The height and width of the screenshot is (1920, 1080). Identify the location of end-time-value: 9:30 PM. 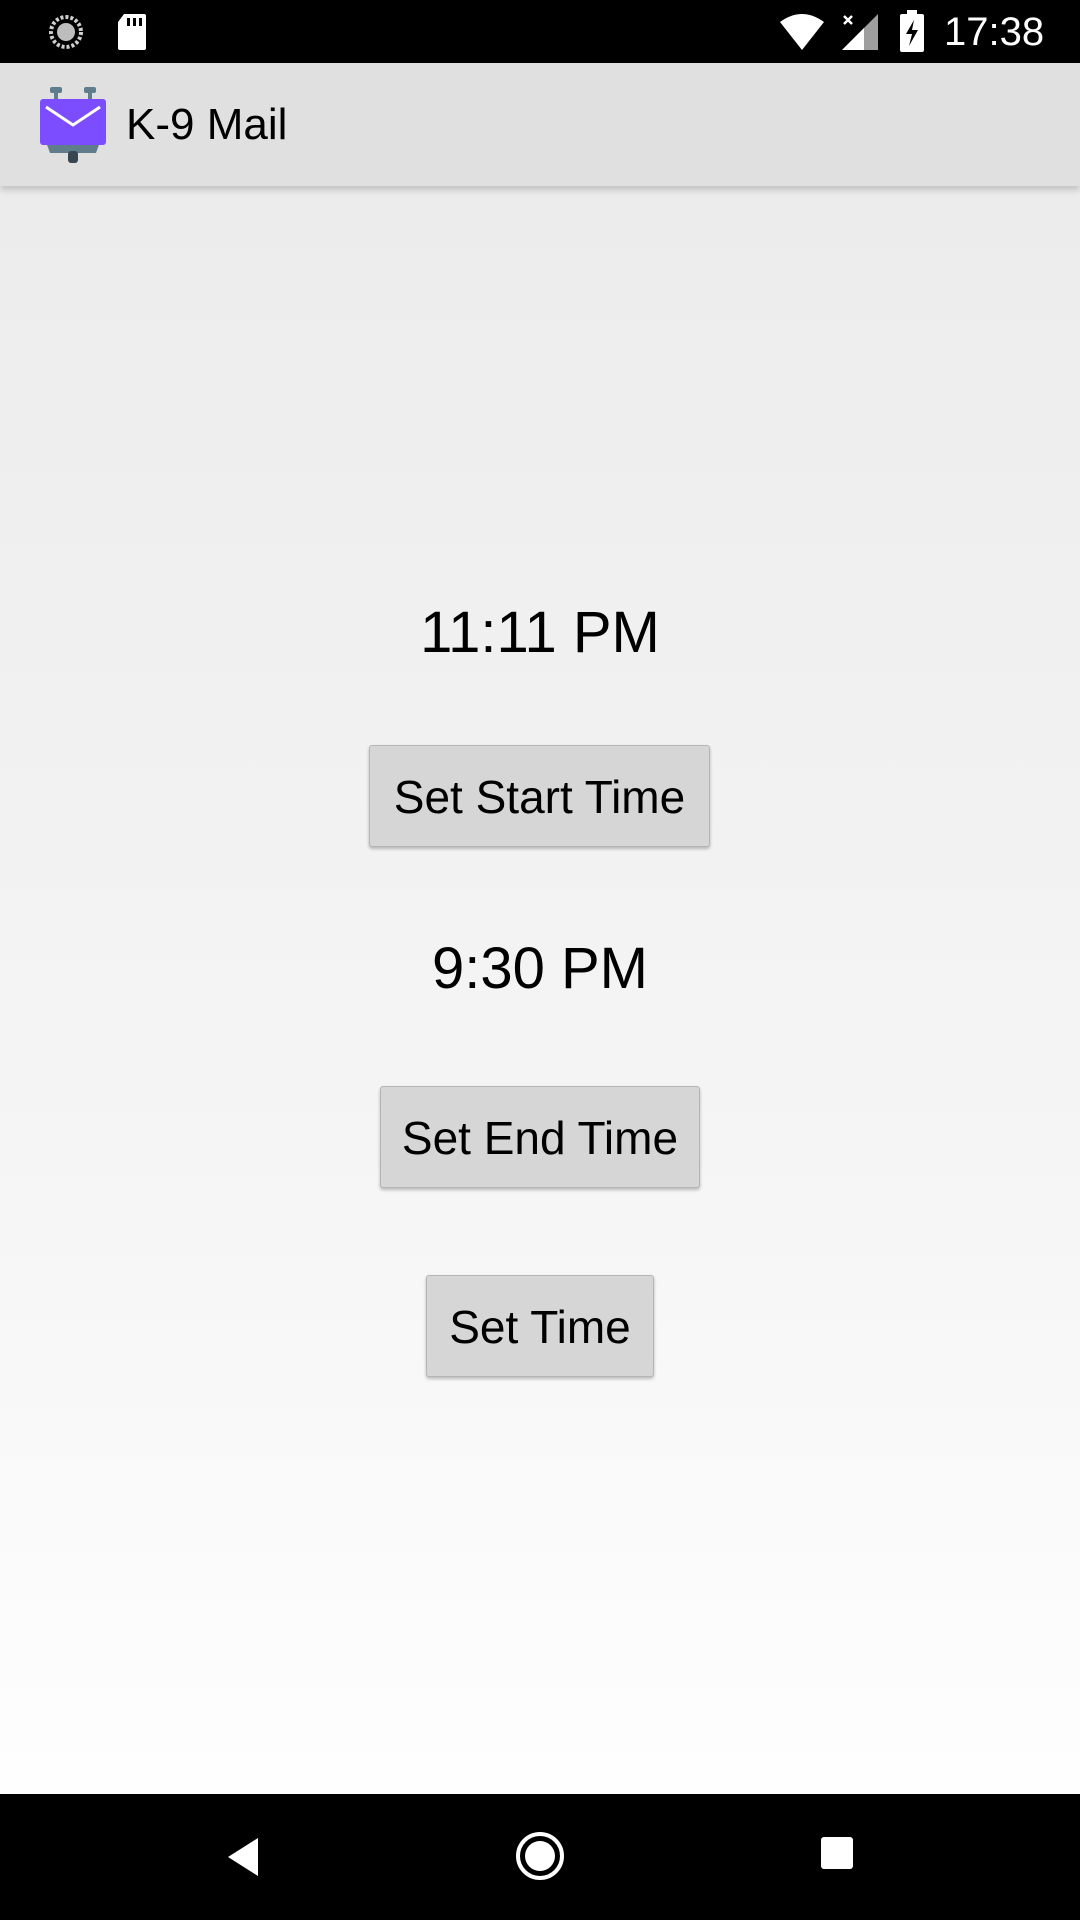
(540, 968).